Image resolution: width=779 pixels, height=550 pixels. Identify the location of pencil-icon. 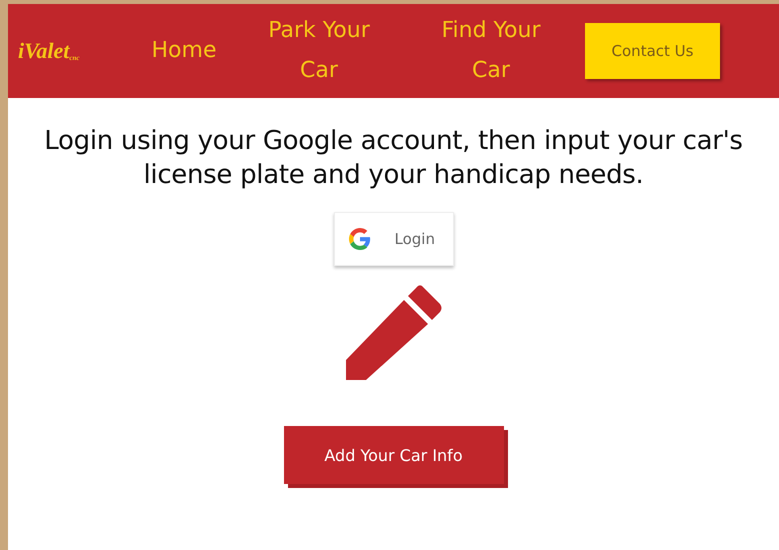
(394, 332).